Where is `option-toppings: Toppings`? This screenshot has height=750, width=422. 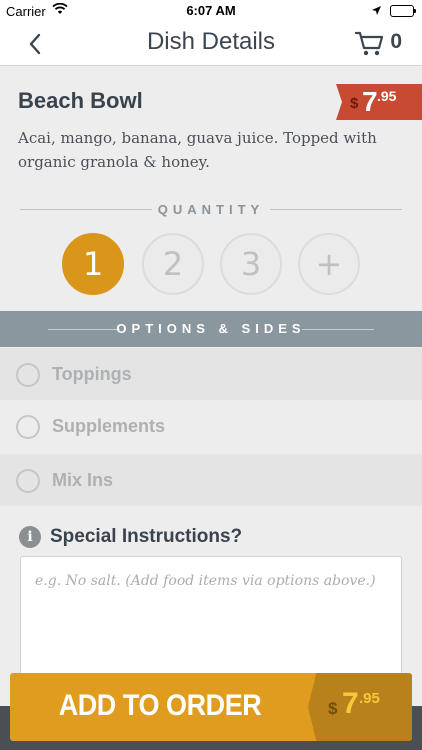 option-toppings: Toppings is located at coordinates (211, 374).